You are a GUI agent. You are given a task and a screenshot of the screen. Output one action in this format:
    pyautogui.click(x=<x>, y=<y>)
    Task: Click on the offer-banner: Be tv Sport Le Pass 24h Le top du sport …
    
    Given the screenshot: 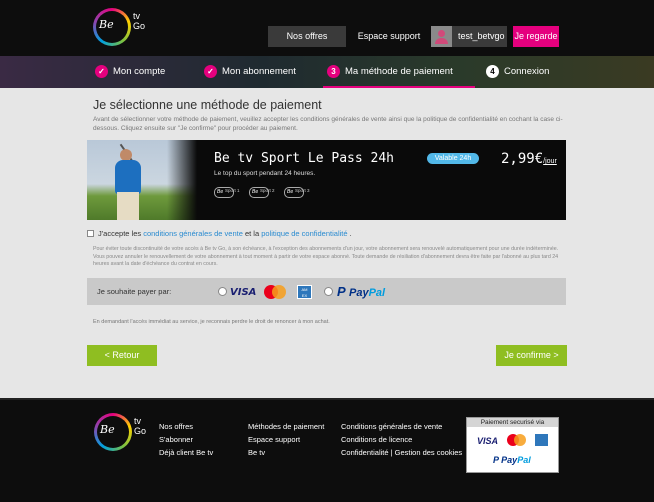 What is the action you would take?
    pyautogui.click(x=326, y=180)
    